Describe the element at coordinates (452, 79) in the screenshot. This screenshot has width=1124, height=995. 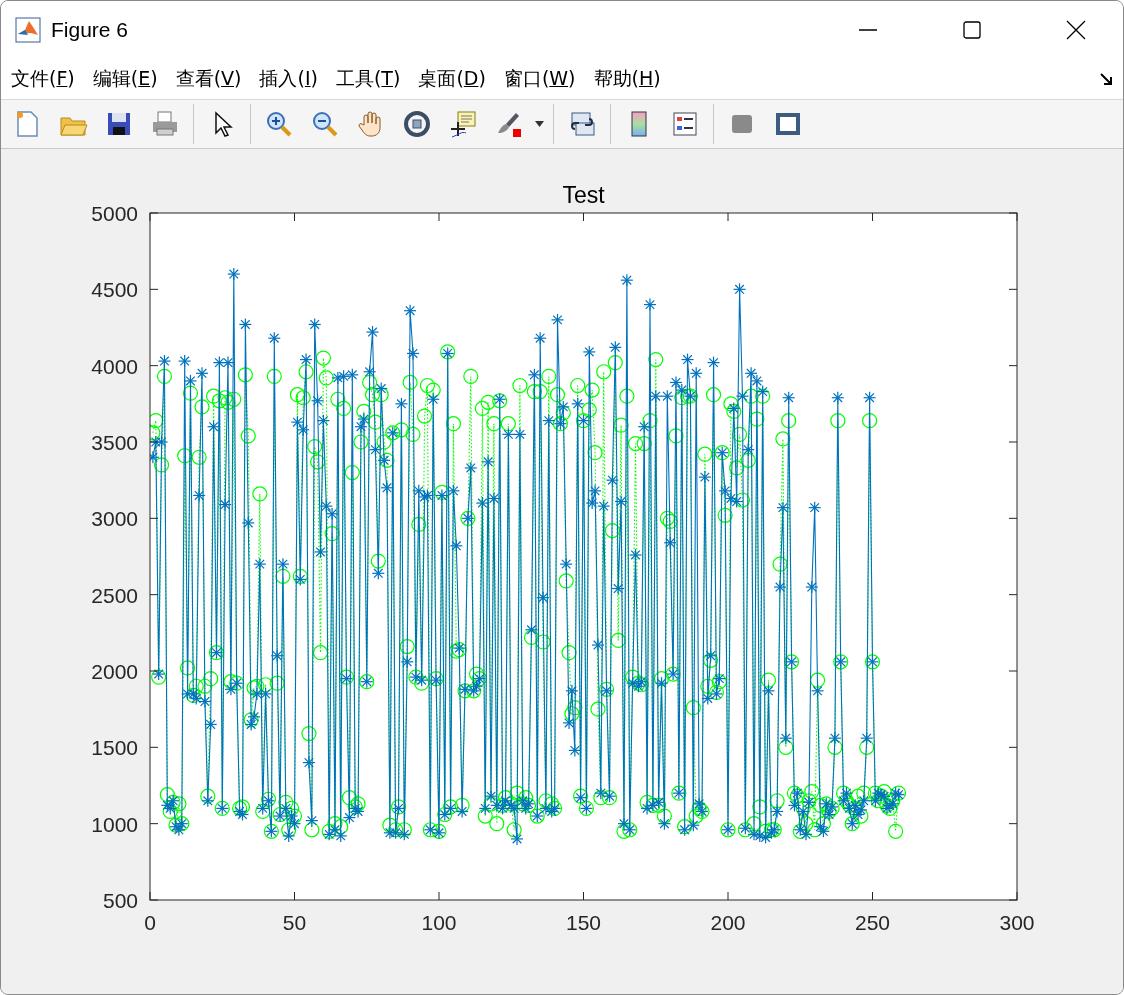
I see `menu-item: 桌面(D)` at that location.